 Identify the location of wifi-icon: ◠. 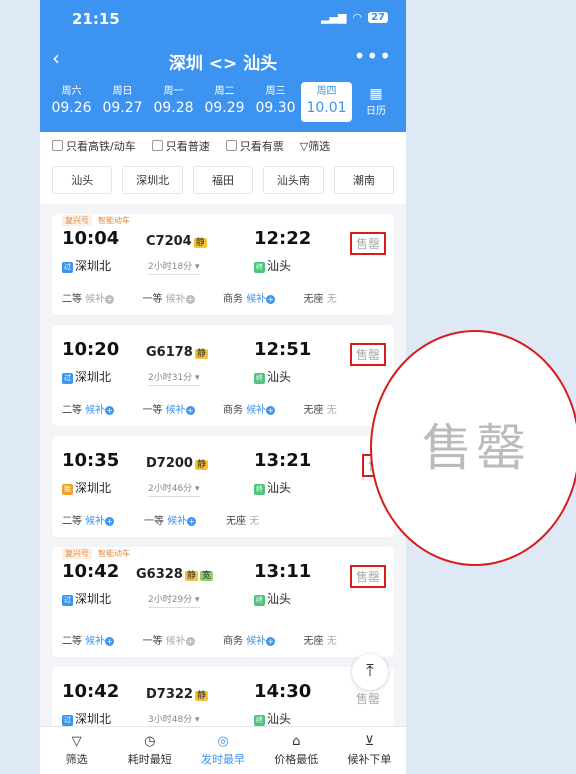
(357, 17).